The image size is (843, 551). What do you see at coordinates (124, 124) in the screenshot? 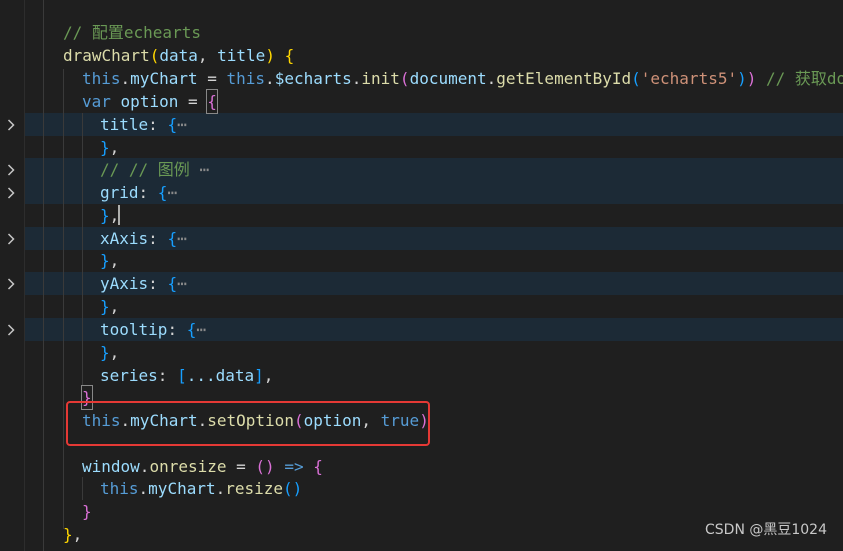
I see `code-key: title` at bounding box center [124, 124].